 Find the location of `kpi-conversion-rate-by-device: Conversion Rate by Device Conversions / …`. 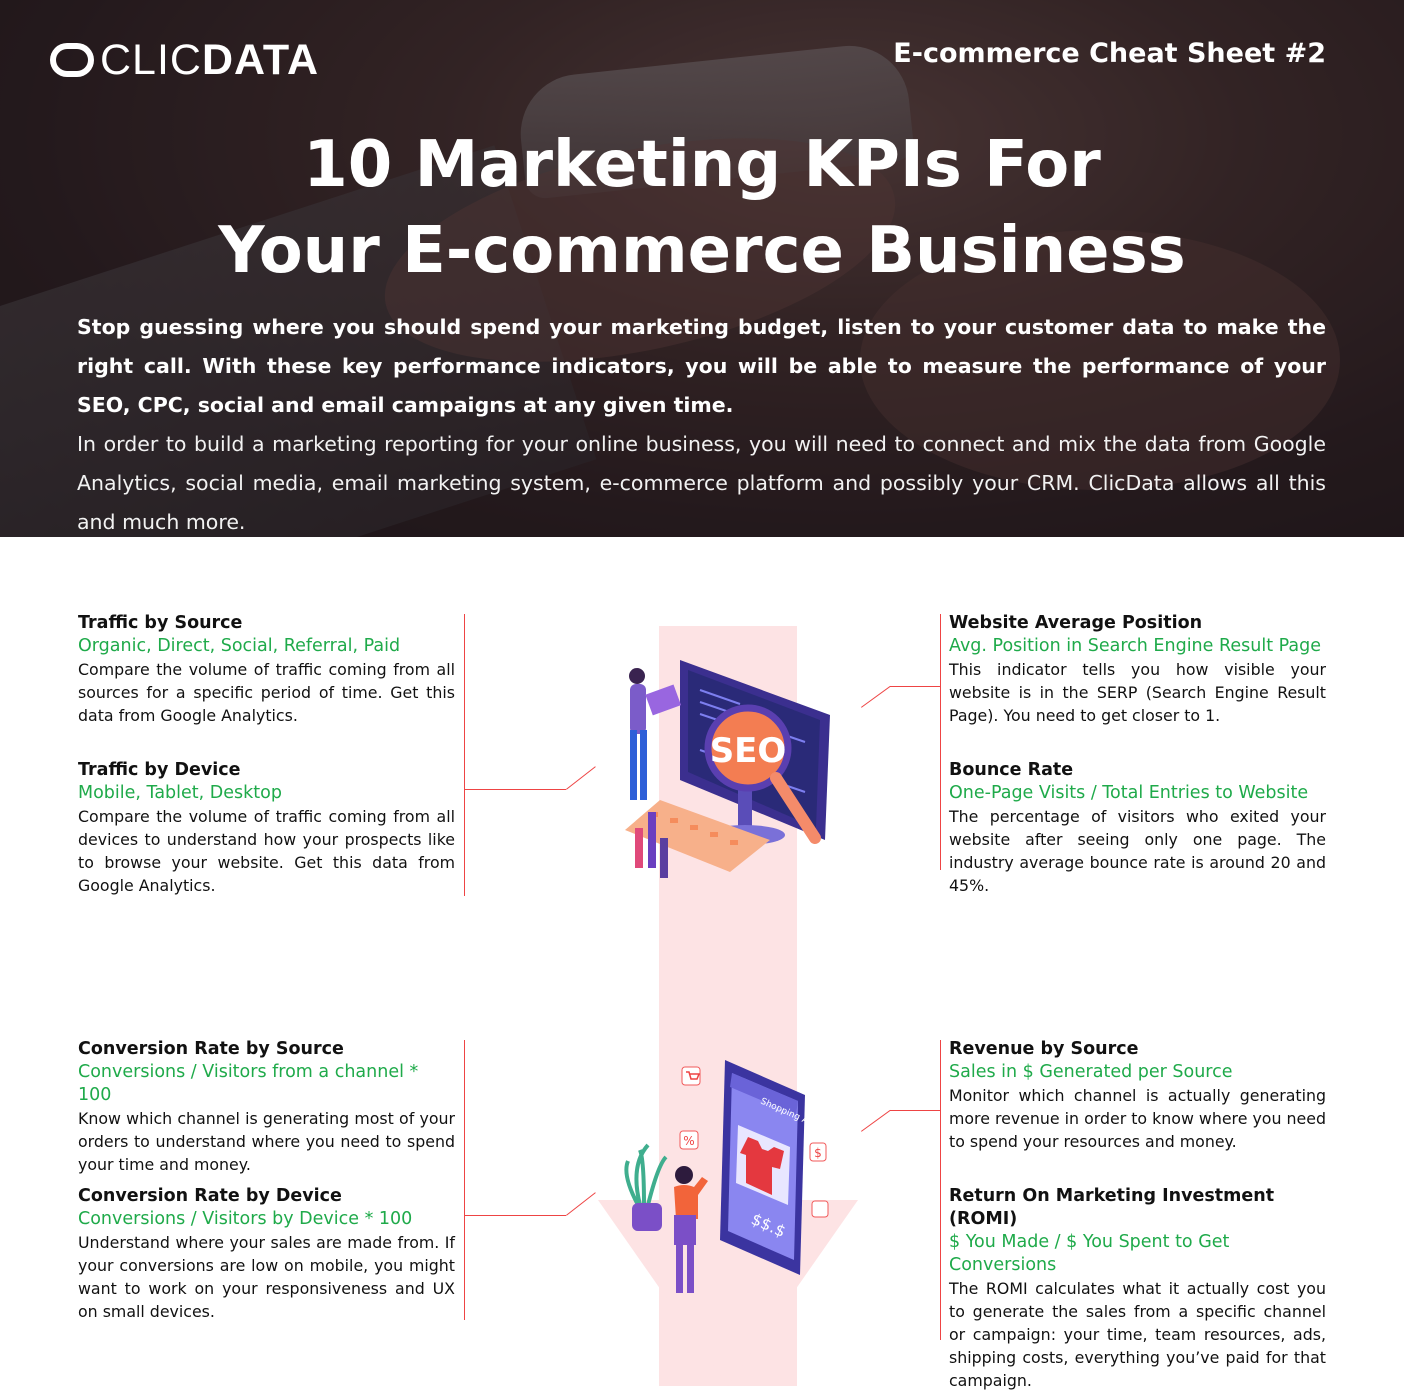

kpi-conversion-rate-by-device: Conversion Rate by Device Conversions / … is located at coordinates (266, 1254).